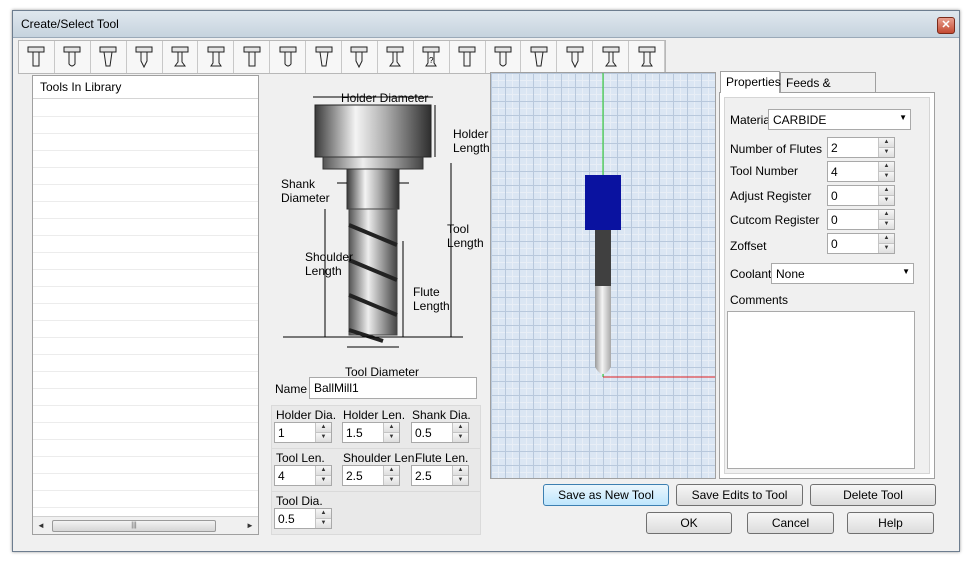 This screenshot has width=975, height=570. Describe the element at coordinates (286, 519) in the screenshot. I see `tool-dia-value: 0.5` at that location.